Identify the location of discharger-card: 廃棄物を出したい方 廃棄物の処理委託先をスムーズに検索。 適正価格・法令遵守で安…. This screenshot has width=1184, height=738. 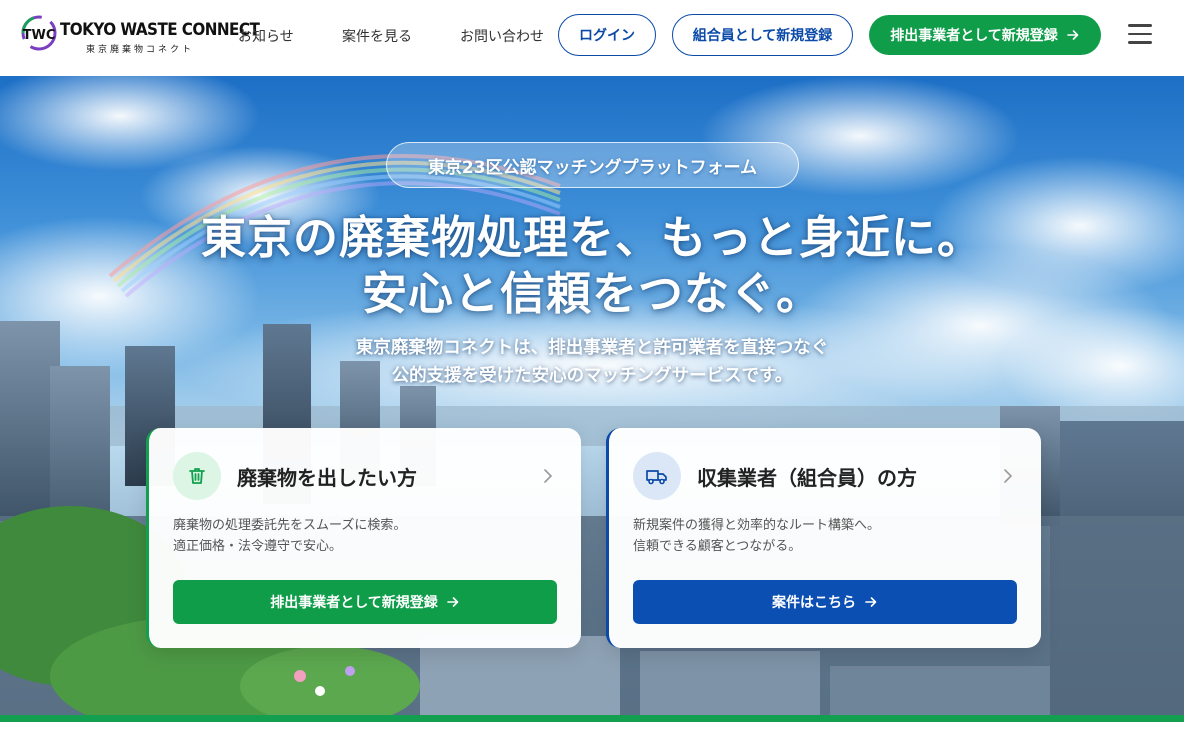
(363, 538).